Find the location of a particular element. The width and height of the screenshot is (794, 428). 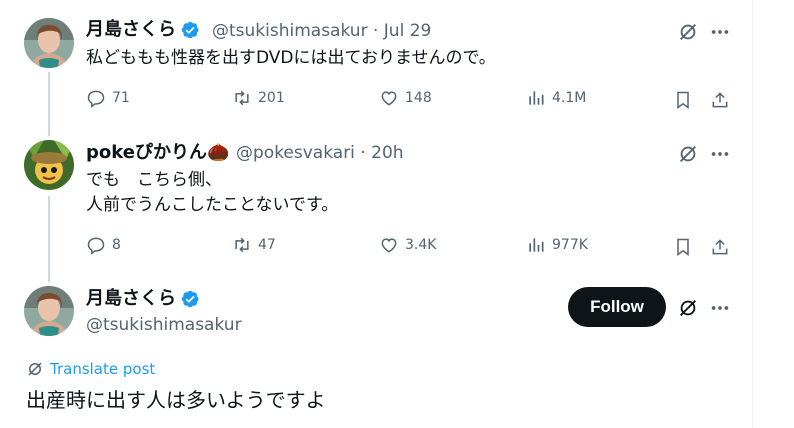

translate-icon is located at coordinates (35, 369).